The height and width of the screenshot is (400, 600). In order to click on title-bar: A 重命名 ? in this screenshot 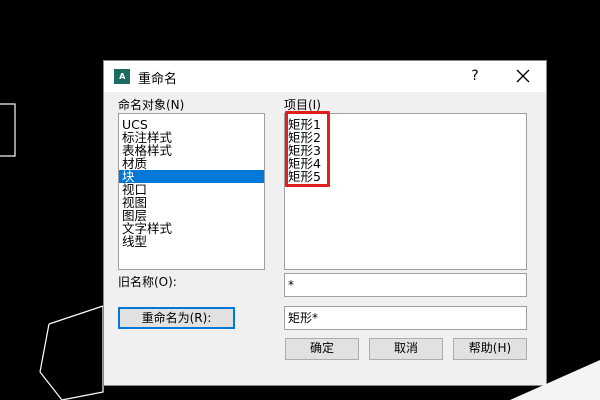, I will do `click(325, 76)`.